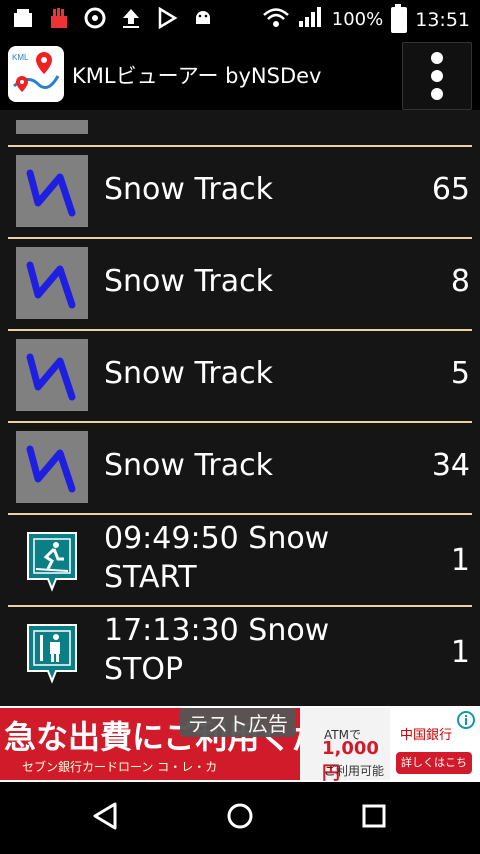 The height and width of the screenshot is (854, 480). Describe the element at coordinates (197, 76) in the screenshot. I see `app-title: KMLビューアー byNSDev` at that location.